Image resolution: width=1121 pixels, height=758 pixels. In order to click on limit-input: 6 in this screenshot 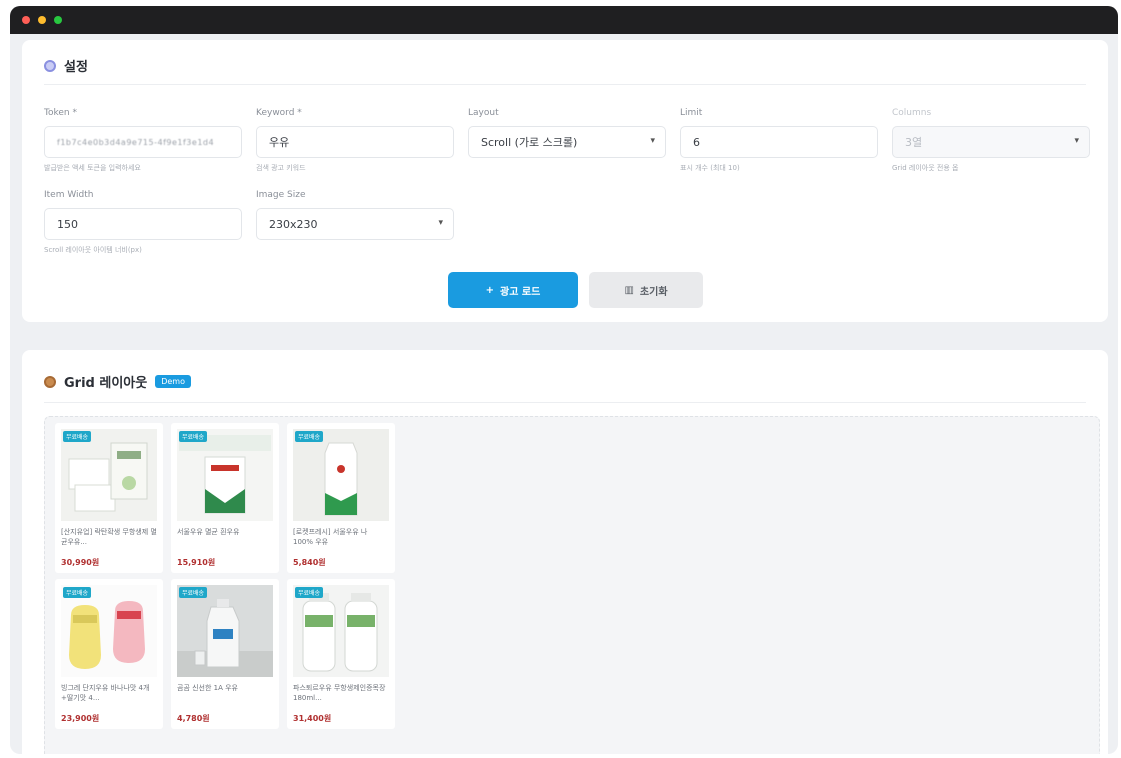, I will do `click(779, 142)`.